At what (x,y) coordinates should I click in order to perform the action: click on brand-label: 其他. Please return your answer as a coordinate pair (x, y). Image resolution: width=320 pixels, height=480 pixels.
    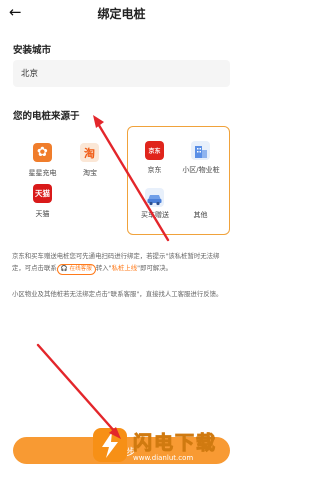
    Looking at the image, I should click on (200, 215).